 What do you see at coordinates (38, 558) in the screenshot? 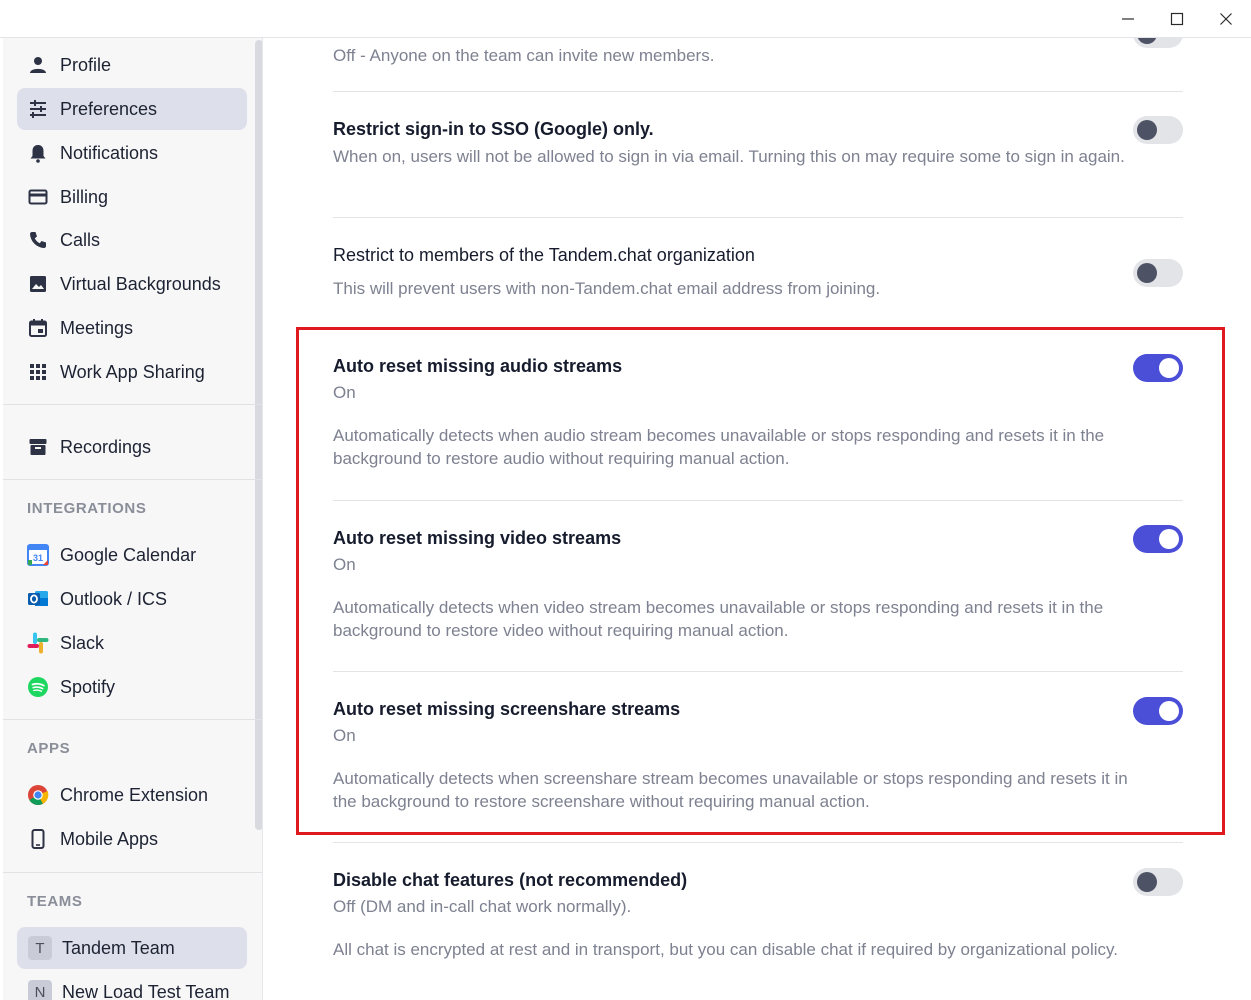
I see `svg-text: 31` at bounding box center [38, 558].